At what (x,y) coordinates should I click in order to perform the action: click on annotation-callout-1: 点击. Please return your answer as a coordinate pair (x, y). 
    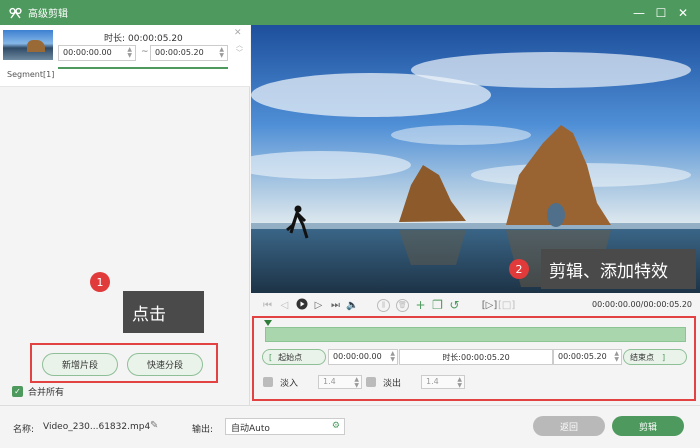
    Looking at the image, I should click on (163, 312).